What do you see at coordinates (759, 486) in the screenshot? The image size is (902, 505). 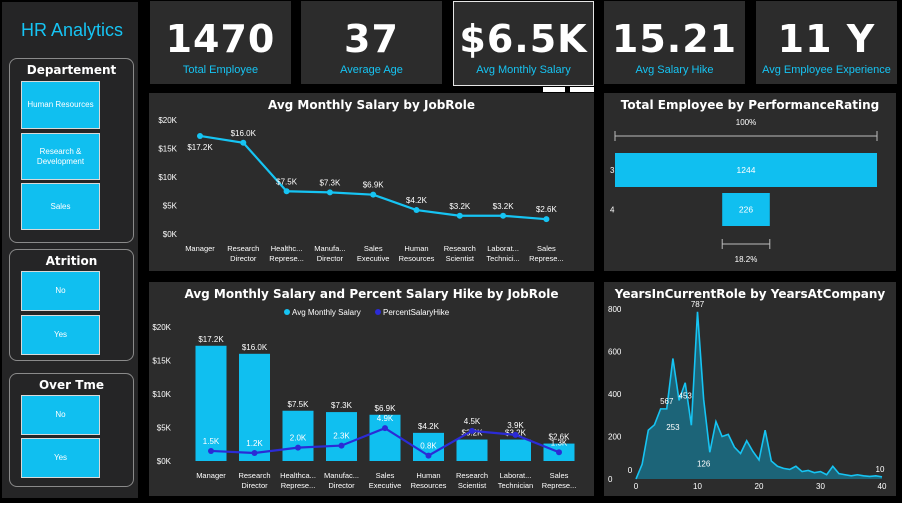 I see `x-tick-label: 20` at bounding box center [759, 486].